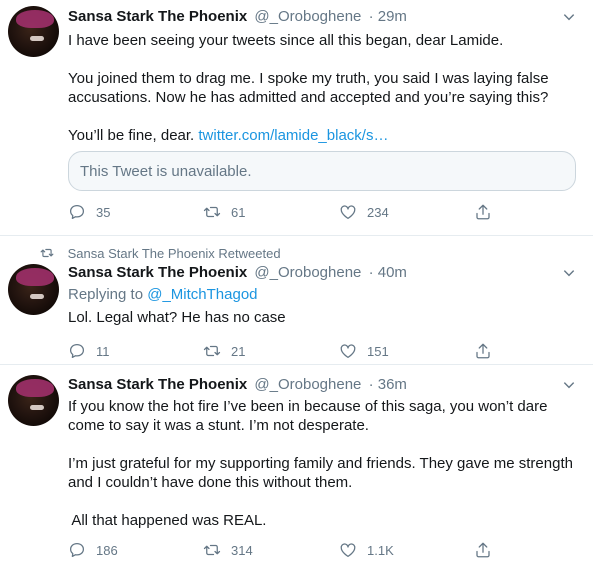  Describe the element at coordinates (166, 171) in the screenshot. I see `quoted-tweet-text: This Tweet is unavailable.` at that location.